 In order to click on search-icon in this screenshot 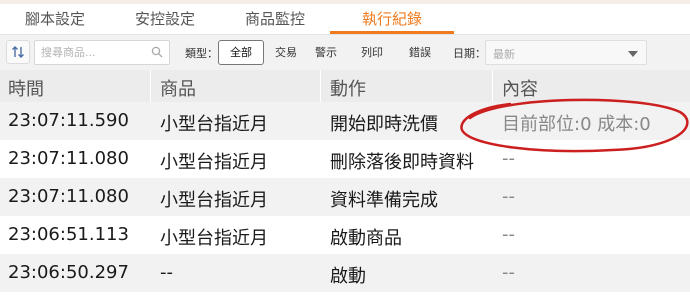, I will do `click(157, 52)`.